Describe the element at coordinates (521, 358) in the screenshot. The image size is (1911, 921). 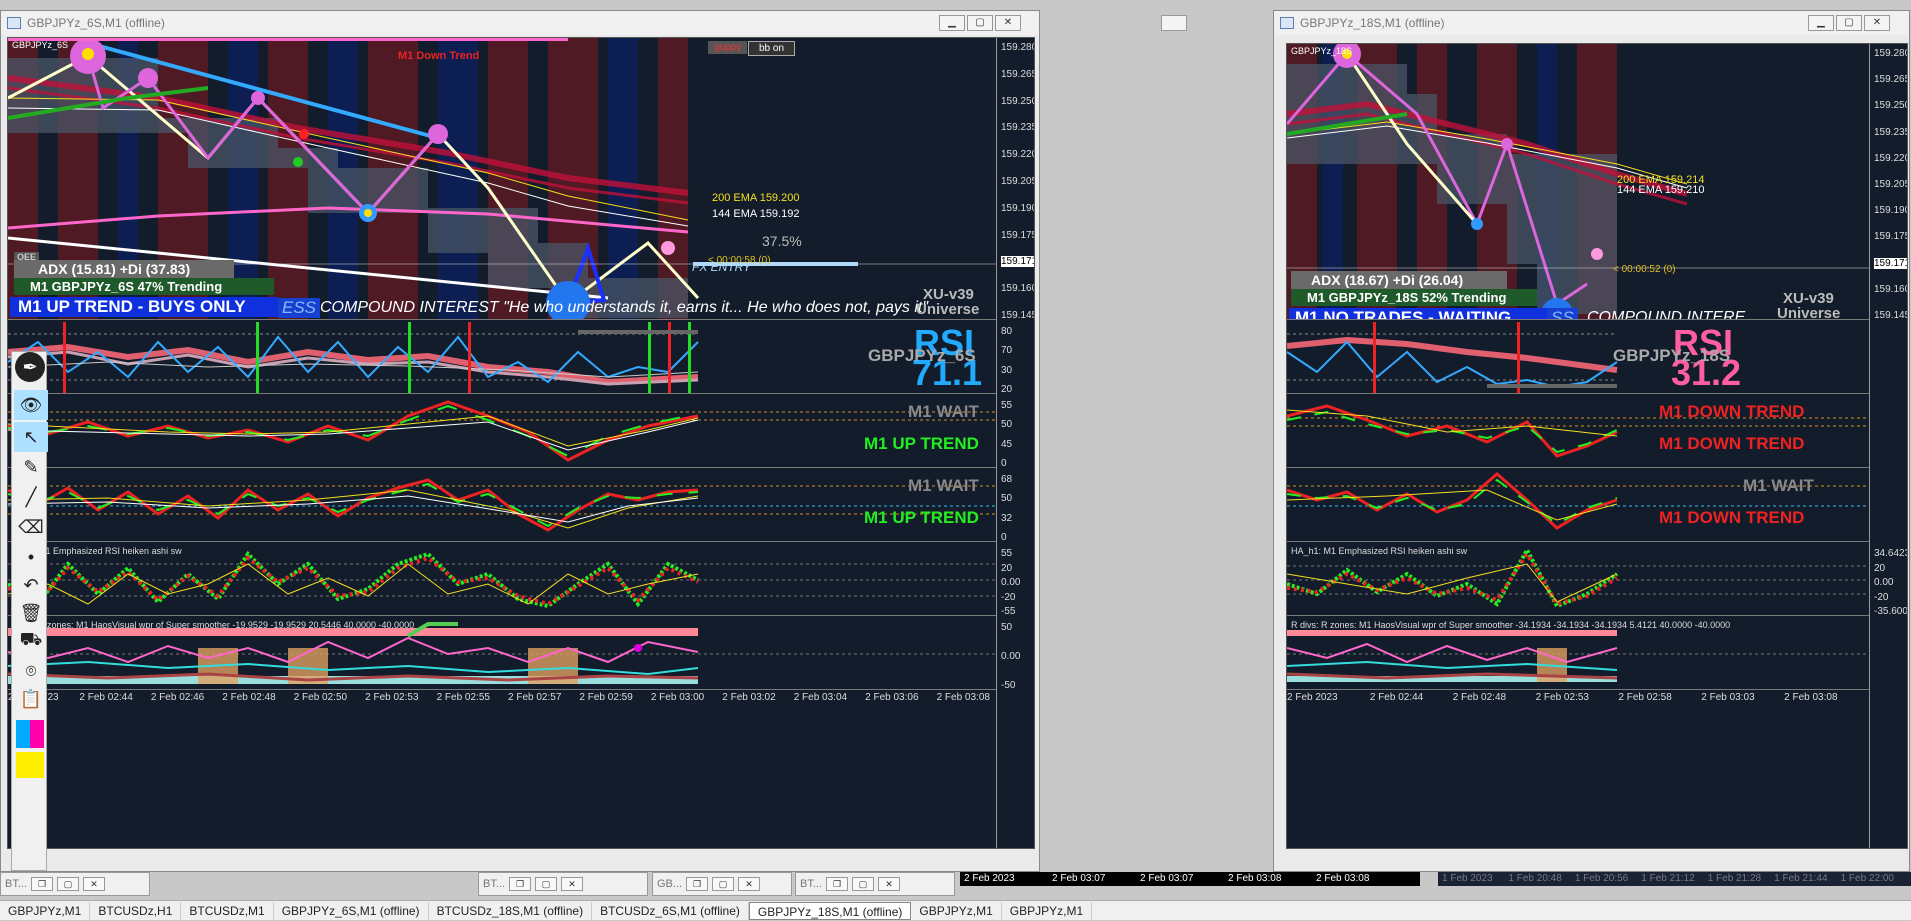
I see `rsi-pane: RSI 71.1 GBPJPYz_6S` at that location.